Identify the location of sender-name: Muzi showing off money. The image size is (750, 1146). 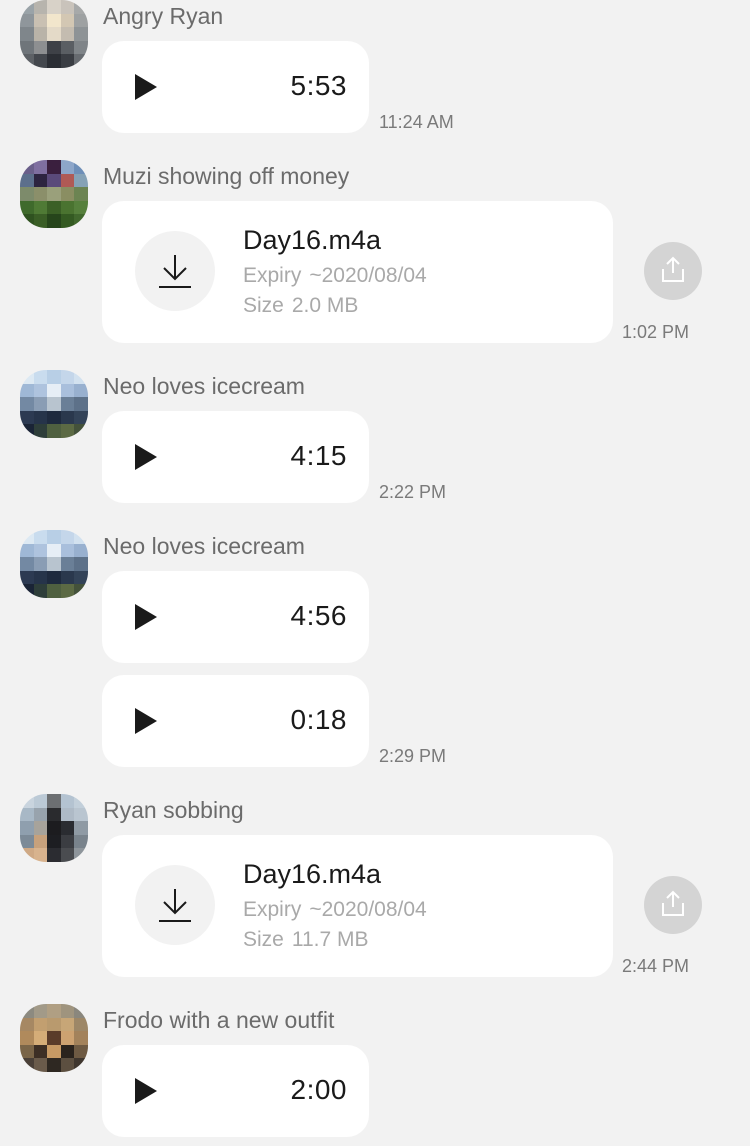
(226, 176).